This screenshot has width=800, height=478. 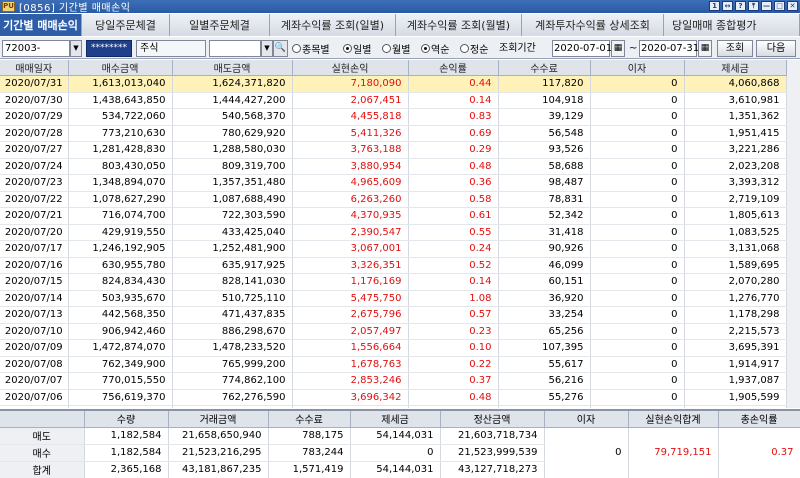 I want to click on radio-daily: 일별, so click(x=357, y=48).